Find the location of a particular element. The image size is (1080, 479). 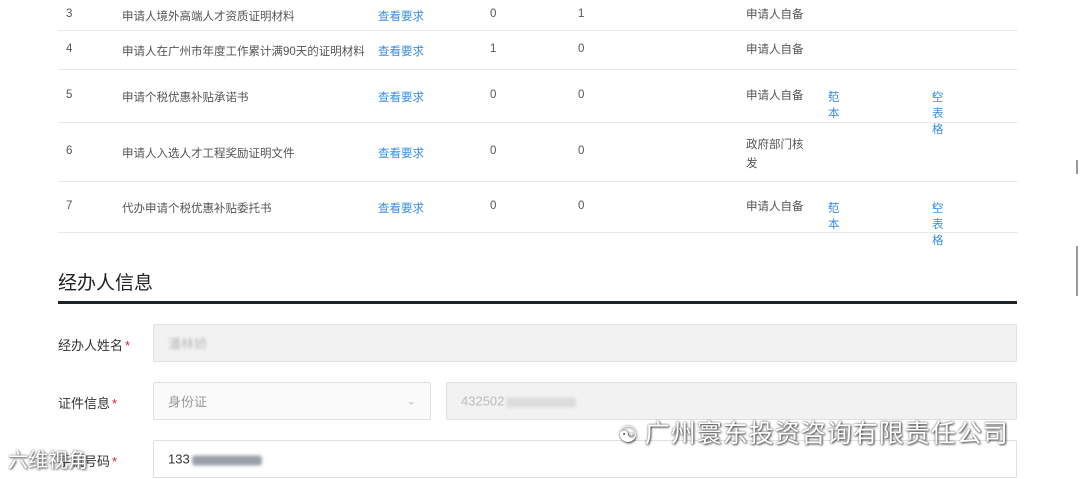

id-type-value: 身份证 is located at coordinates (188, 402).